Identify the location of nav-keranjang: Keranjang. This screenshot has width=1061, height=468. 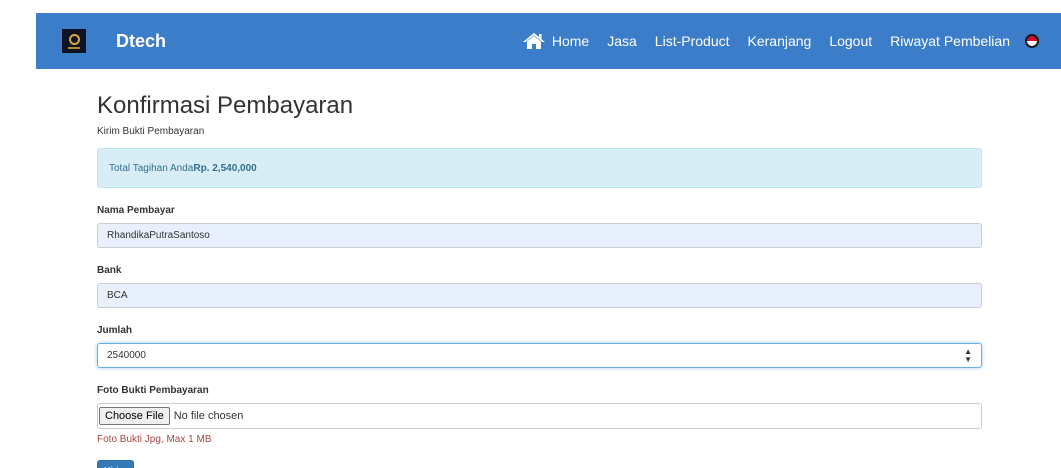
(780, 41).